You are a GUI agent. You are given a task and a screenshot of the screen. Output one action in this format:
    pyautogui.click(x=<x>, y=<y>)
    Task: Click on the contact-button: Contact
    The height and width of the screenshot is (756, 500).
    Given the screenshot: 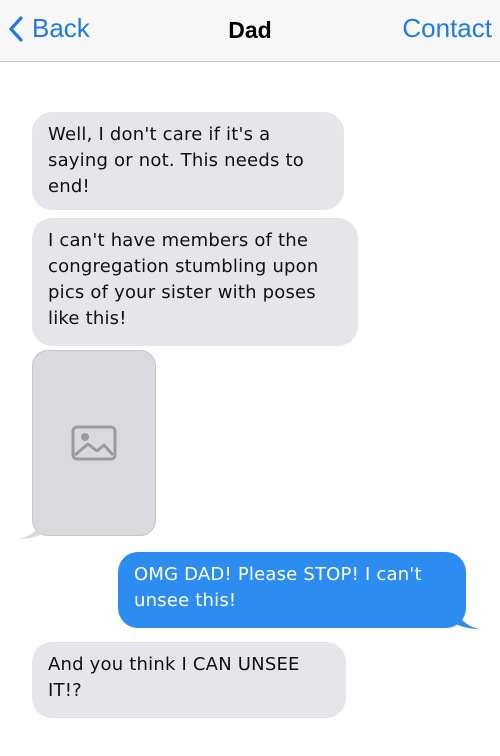 What is the action you would take?
    pyautogui.click(x=447, y=28)
    